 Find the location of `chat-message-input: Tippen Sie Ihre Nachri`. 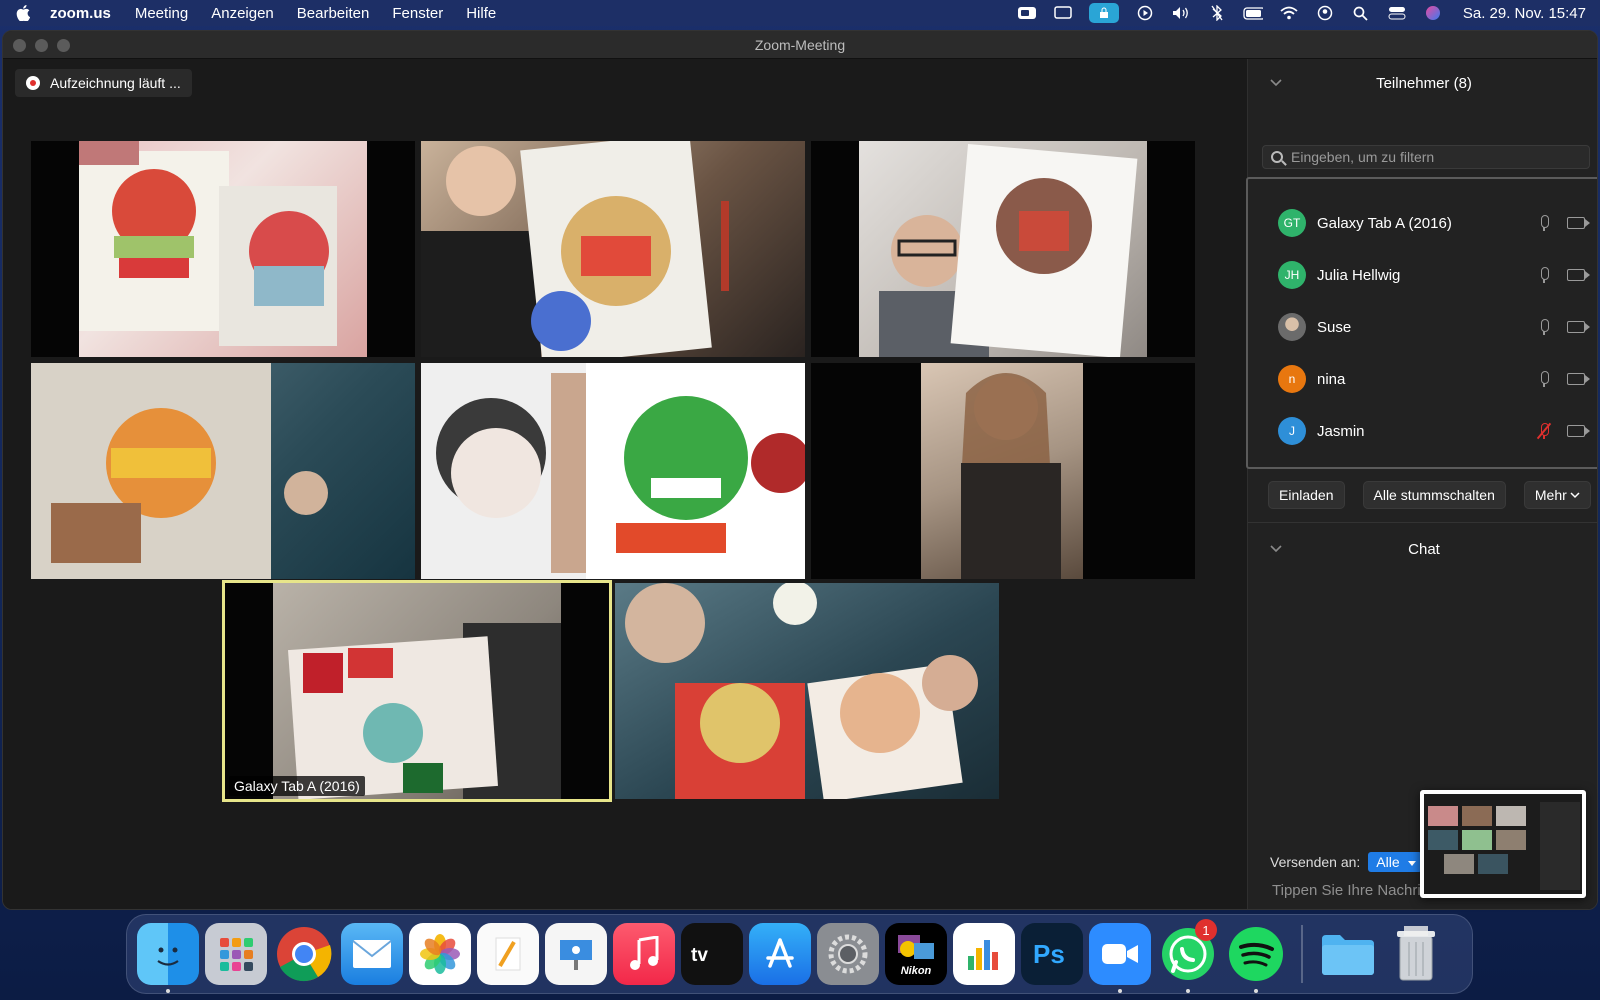

chat-message-input: Tippen Sie Ihre Nachri is located at coordinates (1347, 890).